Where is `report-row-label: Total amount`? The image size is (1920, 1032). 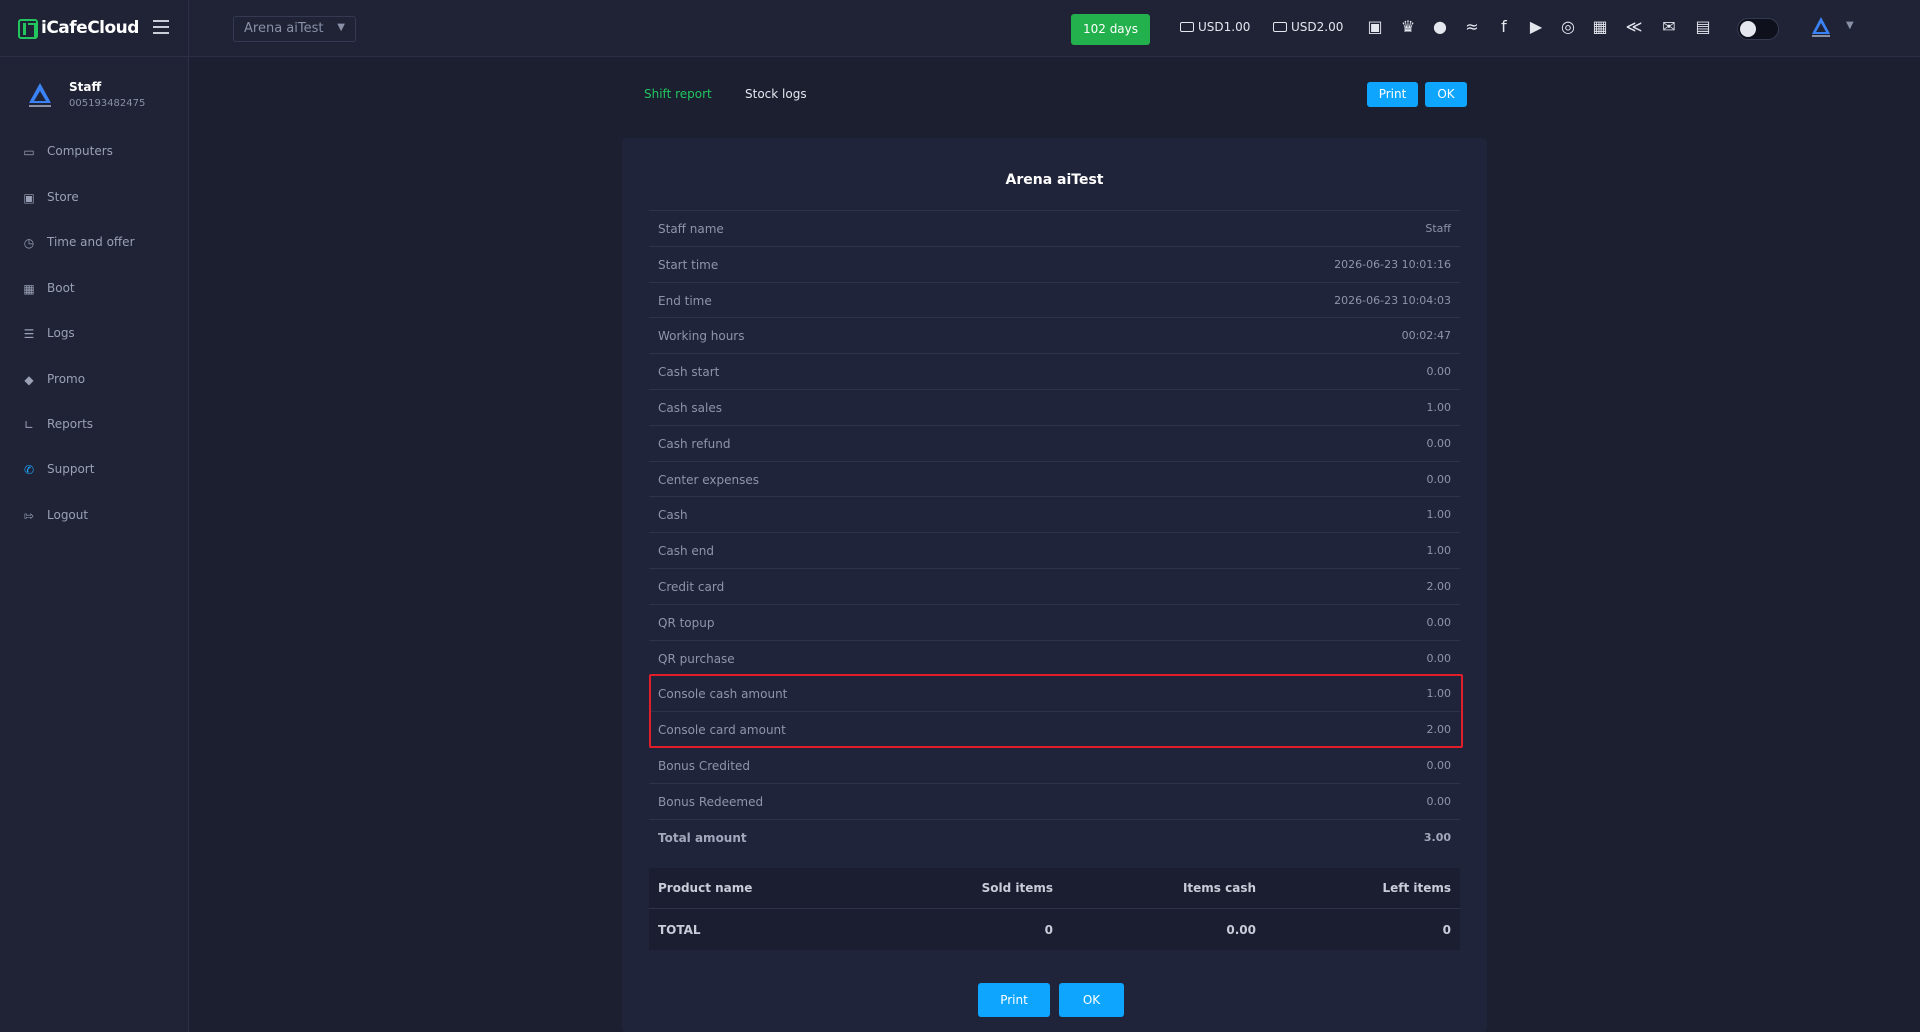
report-row-label: Total amount is located at coordinates (702, 837).